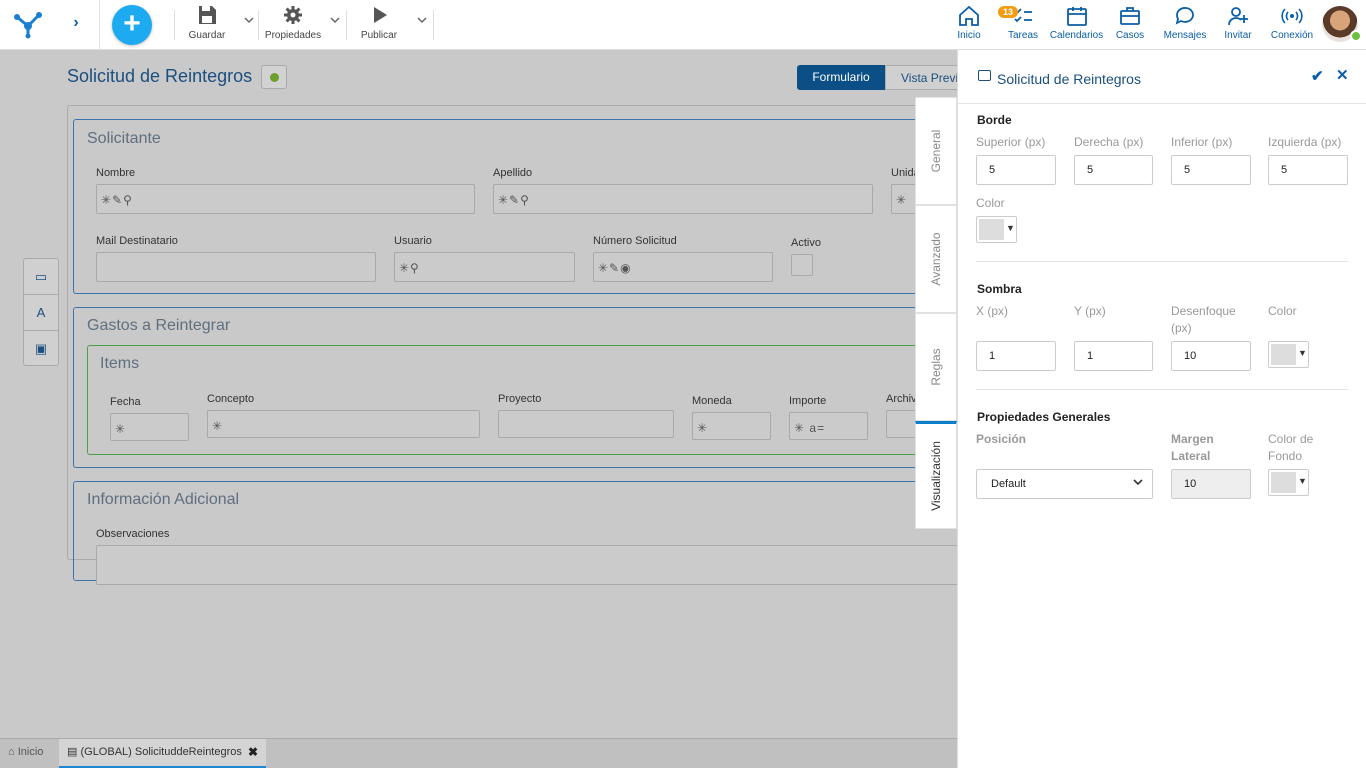 Image resolution: width=1366 pixels, height=768 pixels. Describe the element at coordinates (802, 265) in the screenshot. I see `activo-checkbox` at that location.